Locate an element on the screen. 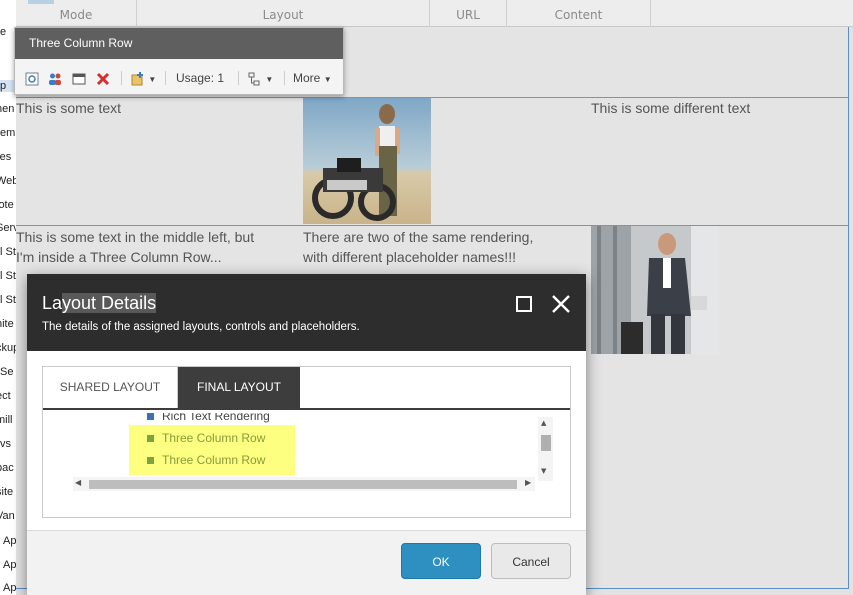  ribbon-bar: Mode Layout URL Content is located at coordinates (434, 13).